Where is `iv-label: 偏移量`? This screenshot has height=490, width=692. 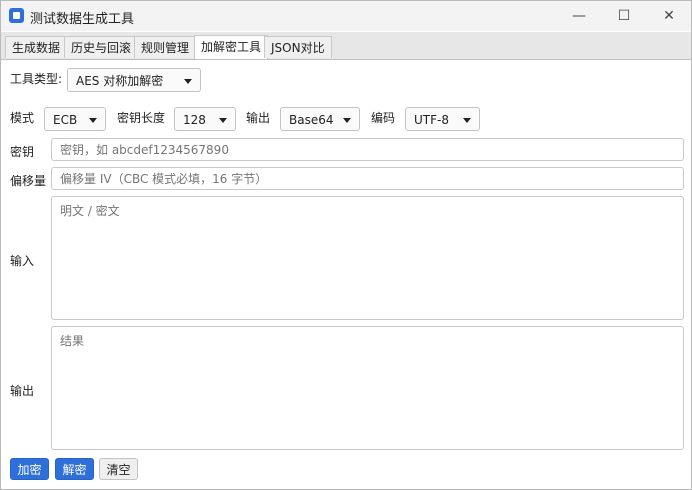 iv-label: 偏移量 is located at coordinates (28, 181).